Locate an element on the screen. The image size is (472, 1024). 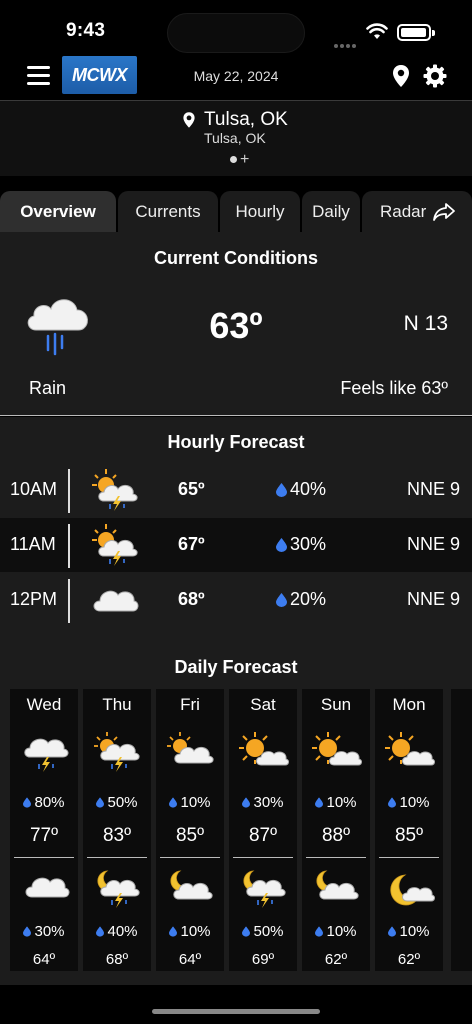
day-precip: 80% is located at coordinates (44, 802).